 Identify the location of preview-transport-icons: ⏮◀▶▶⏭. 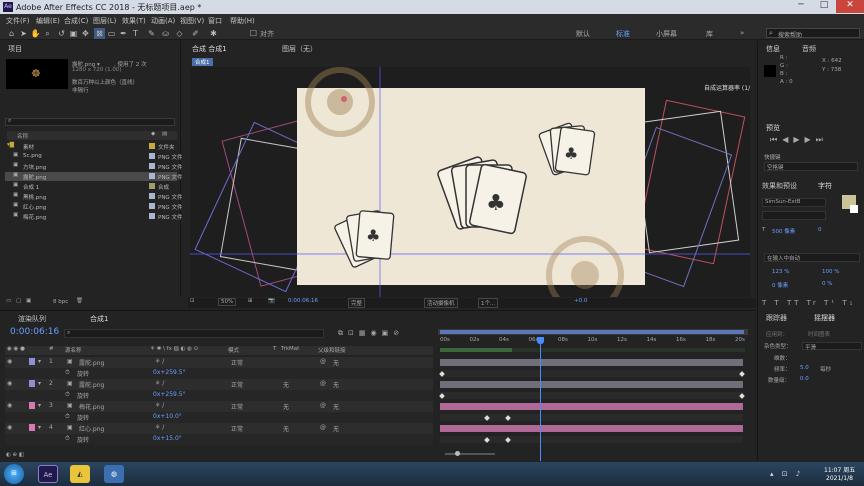
(799, 140).